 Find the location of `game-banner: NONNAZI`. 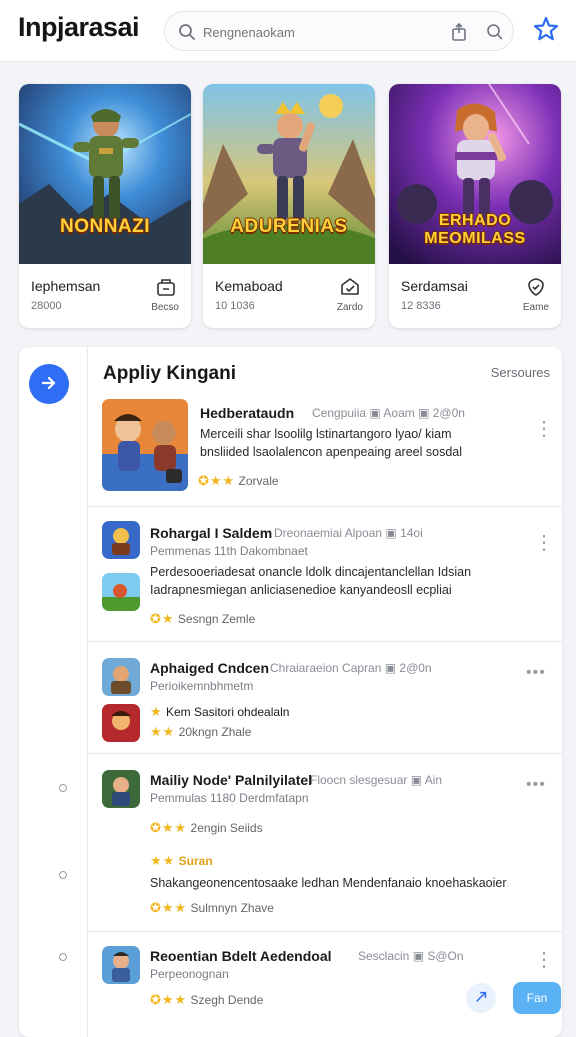

game-banner: NONNAZI is located at coordinates (105, 174).